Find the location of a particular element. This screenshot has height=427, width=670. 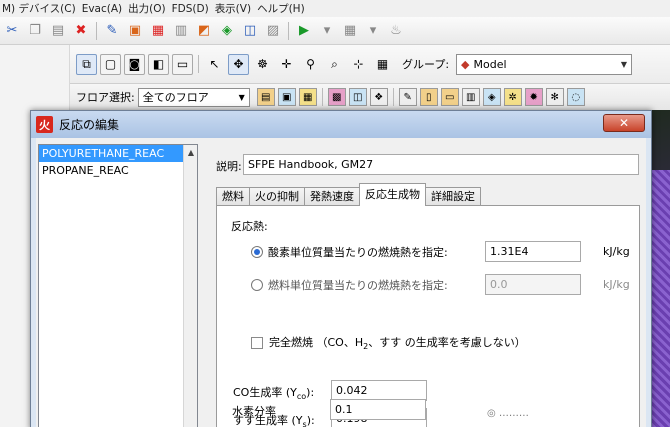

fuel-heat-unit: kJ/kg is located at coordinates (616, 284).